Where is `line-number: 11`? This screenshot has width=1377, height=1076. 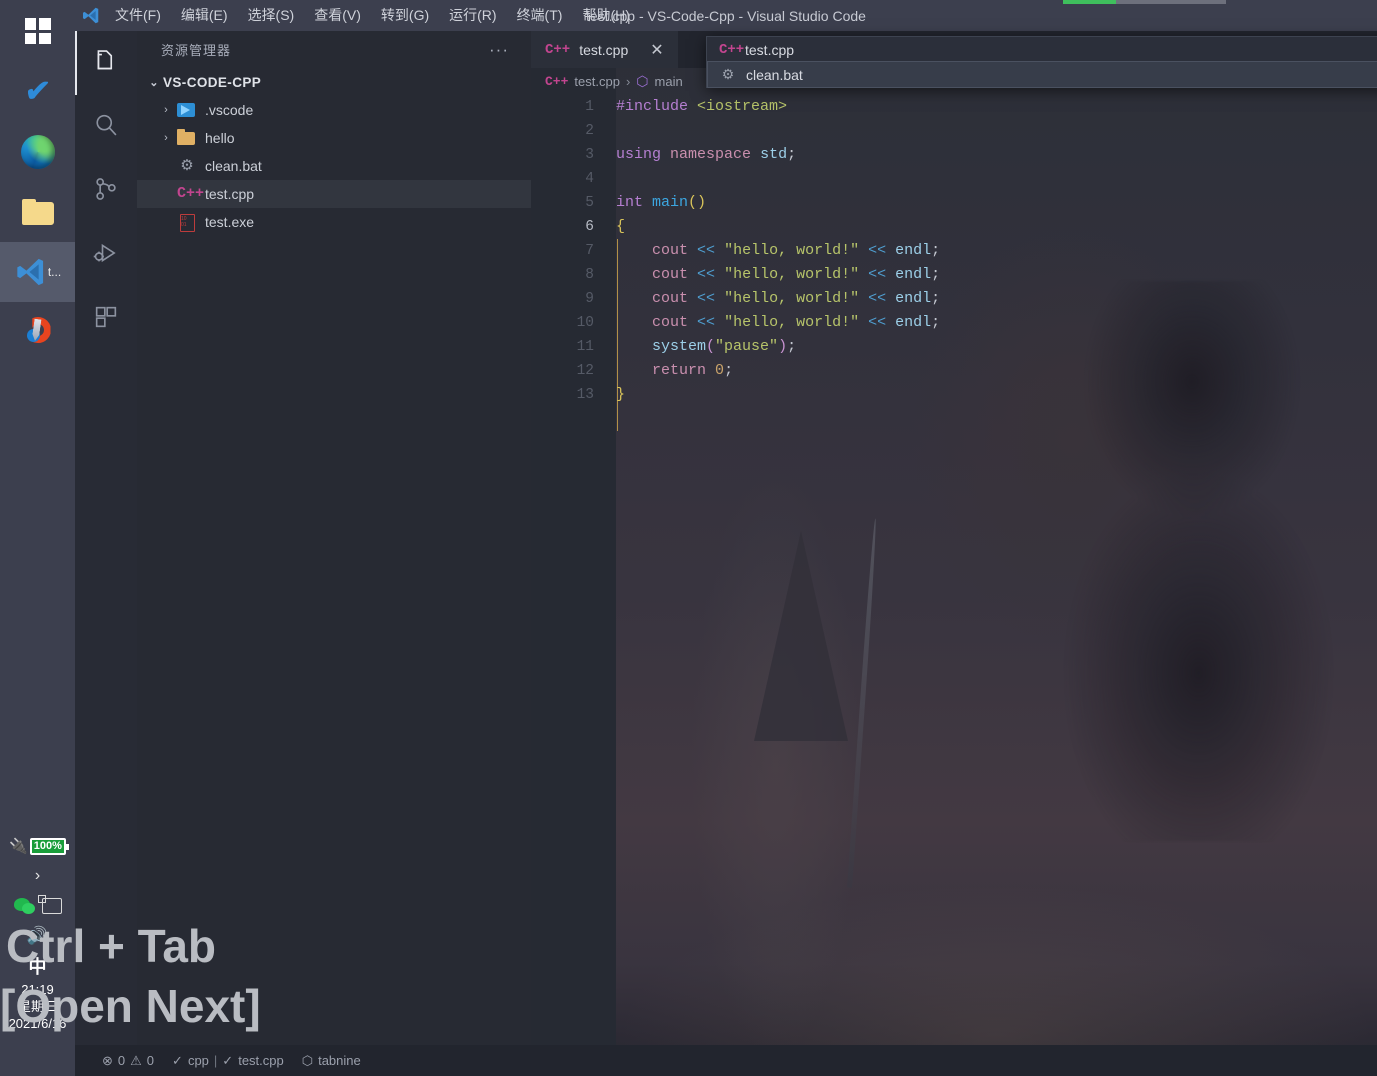
line-number: 11 is located at coordinates (585, 347).